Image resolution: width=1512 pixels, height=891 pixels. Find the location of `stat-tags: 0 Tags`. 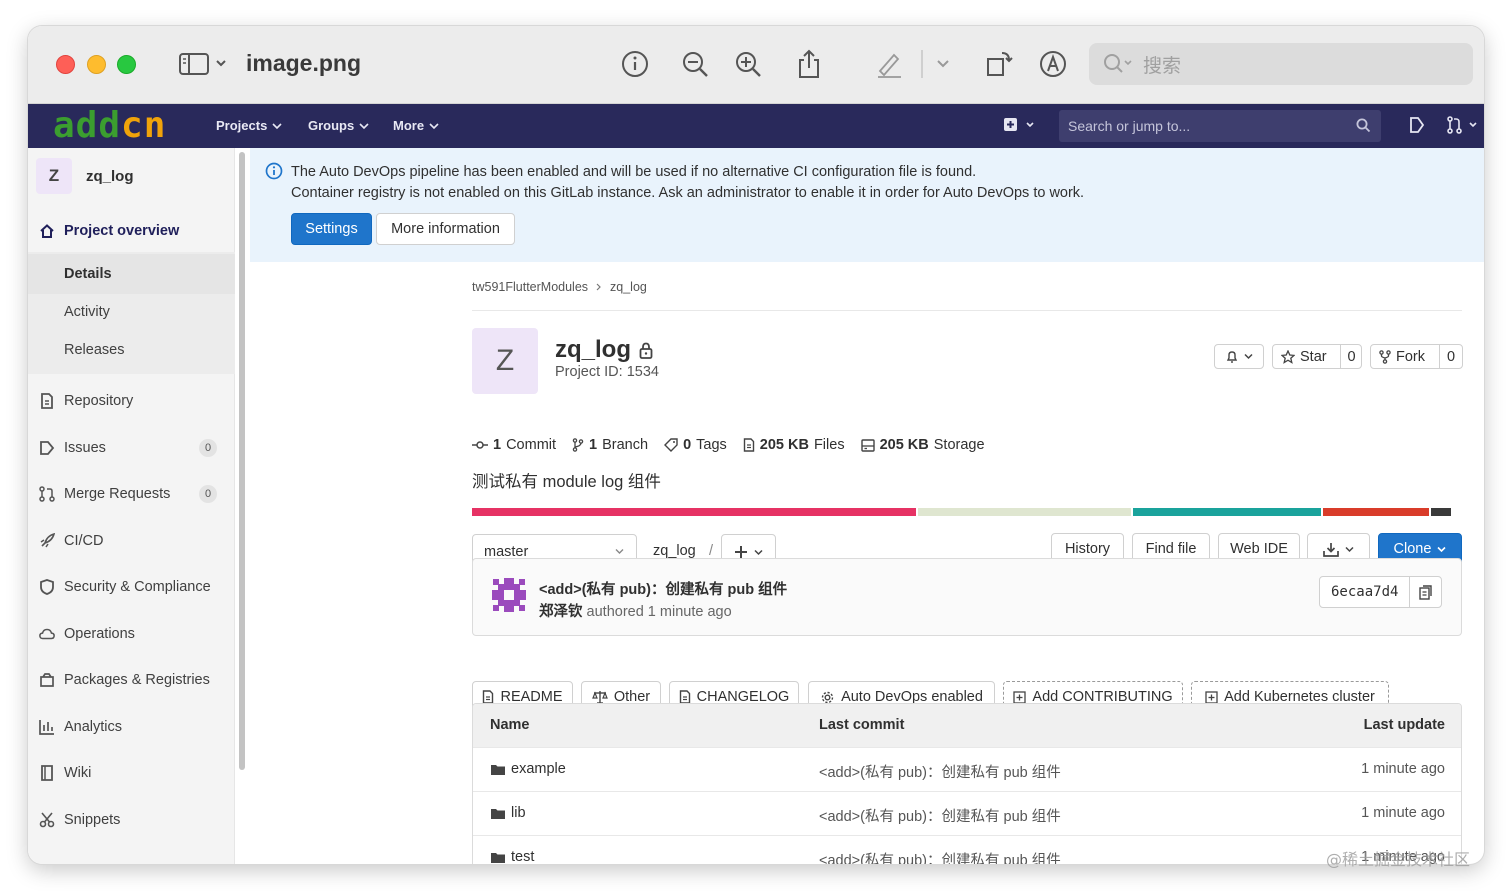

stat-tags: 0 Tags is located at coordinates (695, 445).